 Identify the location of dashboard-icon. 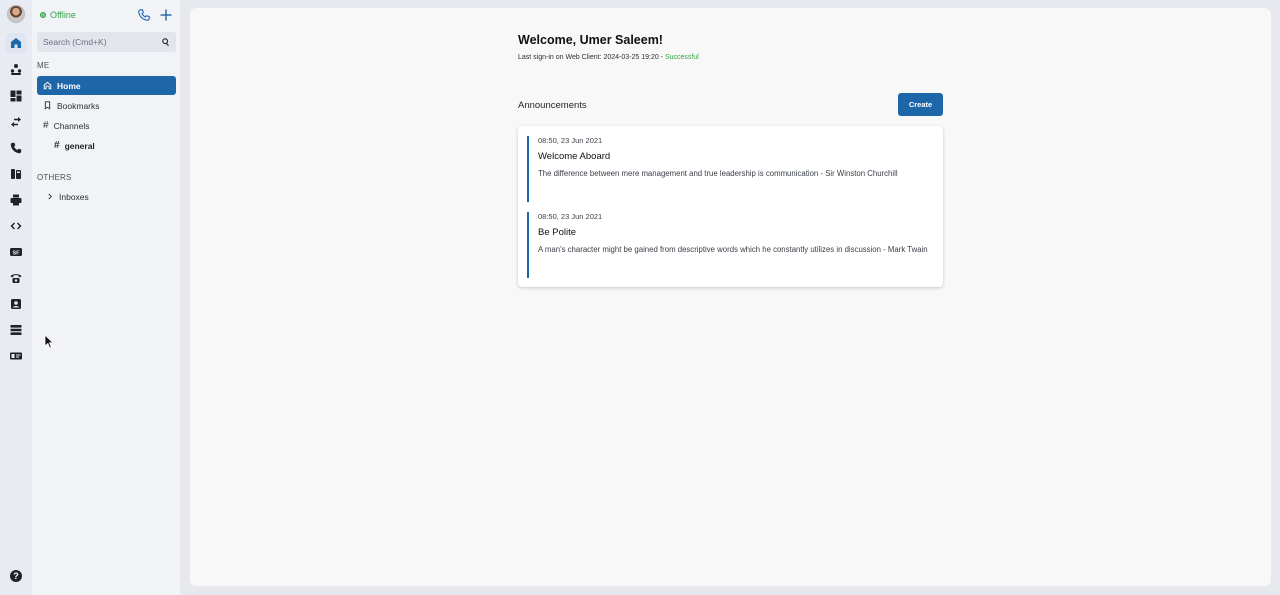
(16, 96).